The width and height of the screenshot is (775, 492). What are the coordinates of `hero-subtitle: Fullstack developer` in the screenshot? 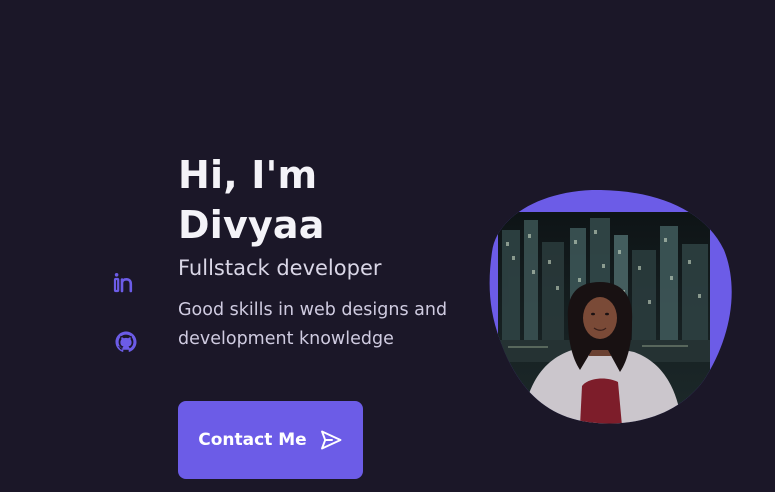 It's located at (280, 268).